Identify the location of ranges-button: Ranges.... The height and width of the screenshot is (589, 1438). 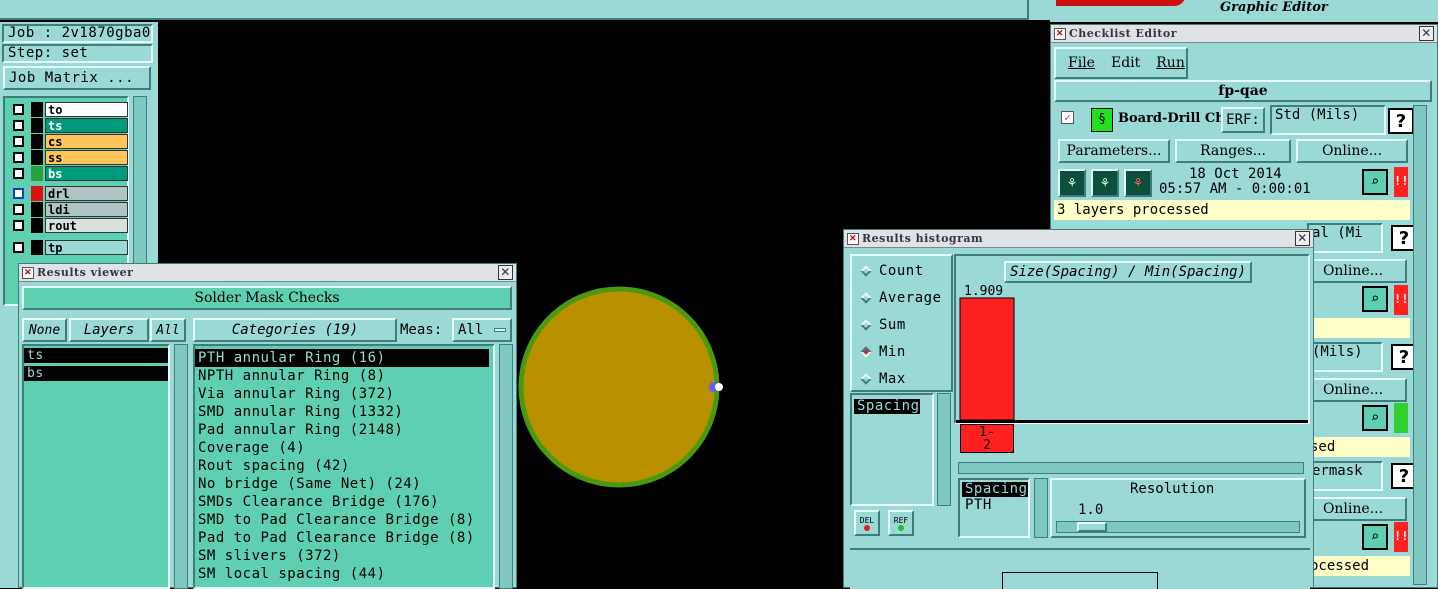
(1233, 151).